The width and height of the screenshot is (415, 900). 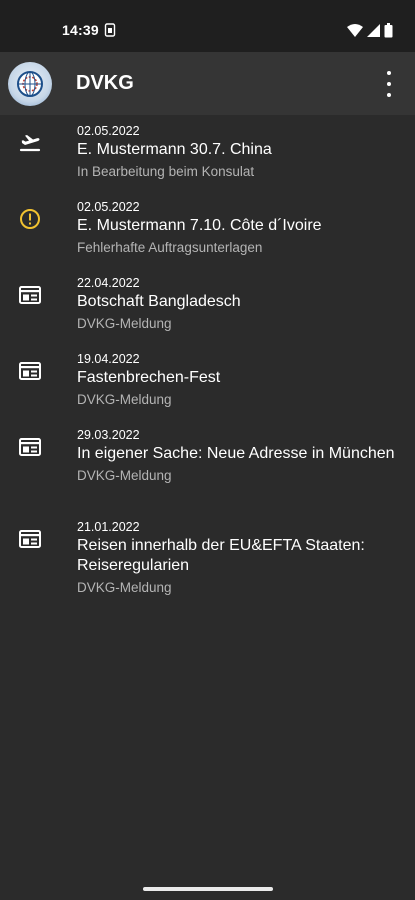 I want to click on item-title: Botschaft Bangladesch, so click(x=159, y=301).